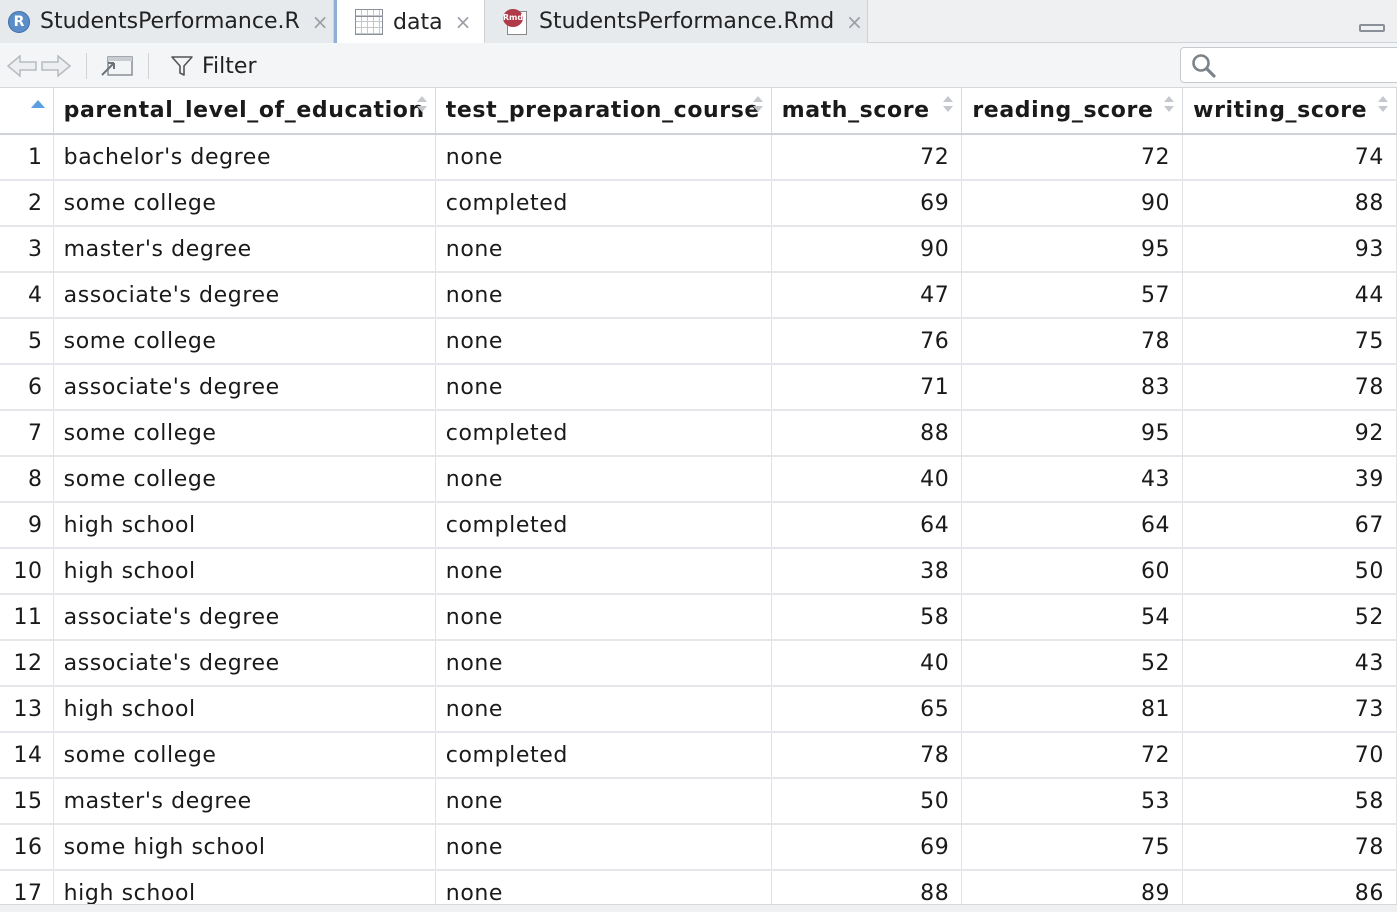 Image resolution: width=1397 pixels, height=912 pixels. What do you see at coordinates (1072, 203) in the screenshot?
I see `cell-reading-score: 90` at bounding box center [1072, 203].